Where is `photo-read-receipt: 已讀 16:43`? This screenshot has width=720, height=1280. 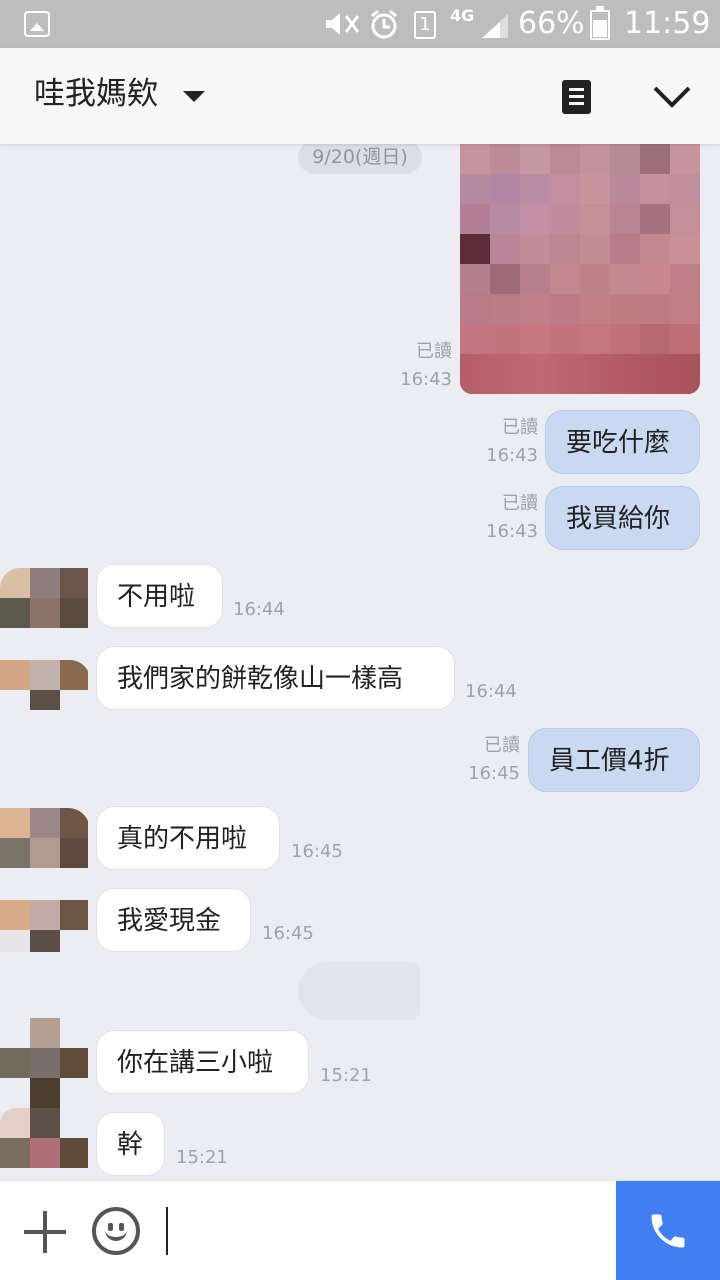 photo-read-receipt: 已讀 16:43 is located at coordinates (426, 365).